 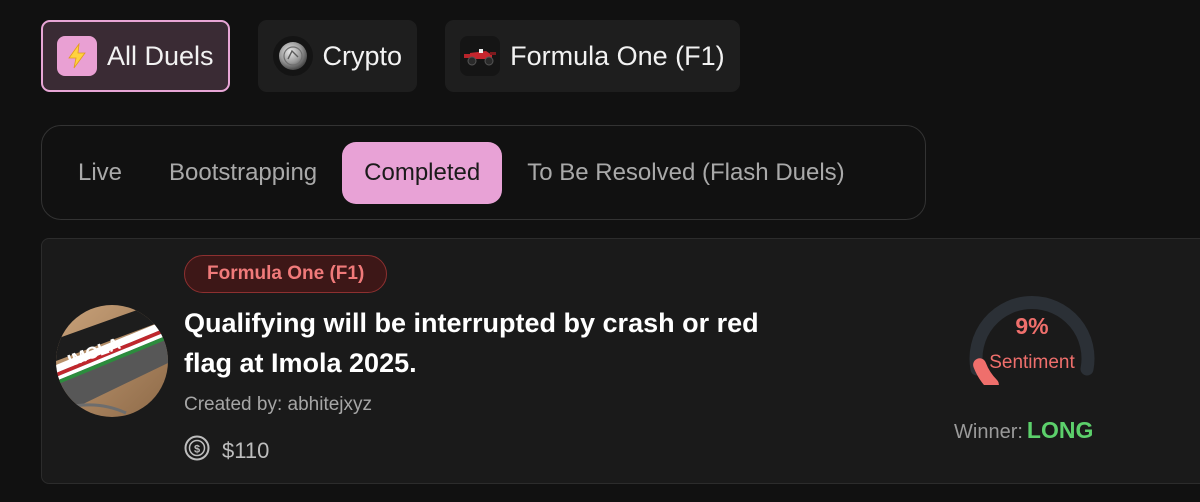 What do you see at coordinates (362, 55) in the screenshot?
I see `category-label: Crypto` at bounding box center [362, 55].